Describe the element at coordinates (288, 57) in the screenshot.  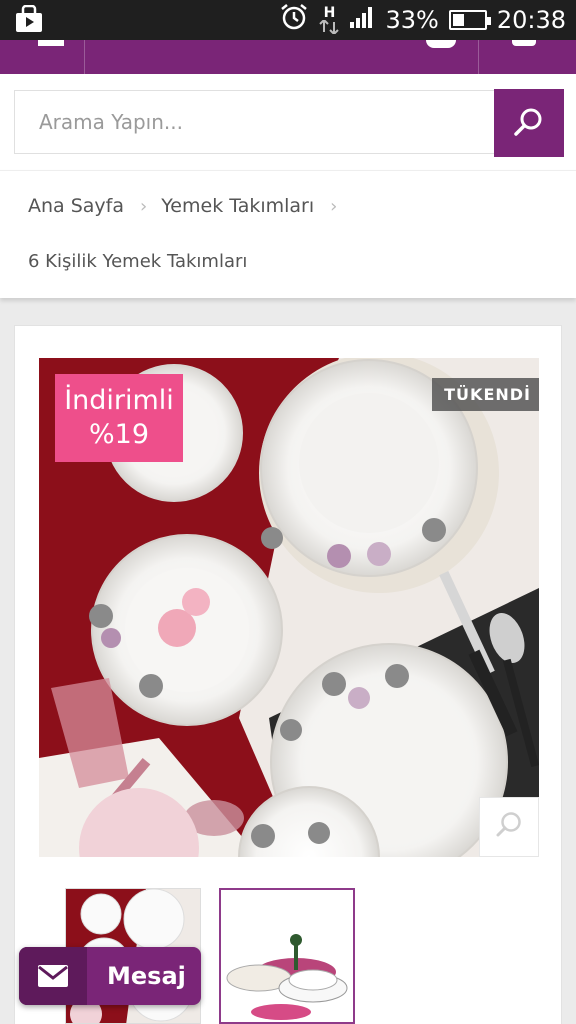
I see `app-header` at that location.